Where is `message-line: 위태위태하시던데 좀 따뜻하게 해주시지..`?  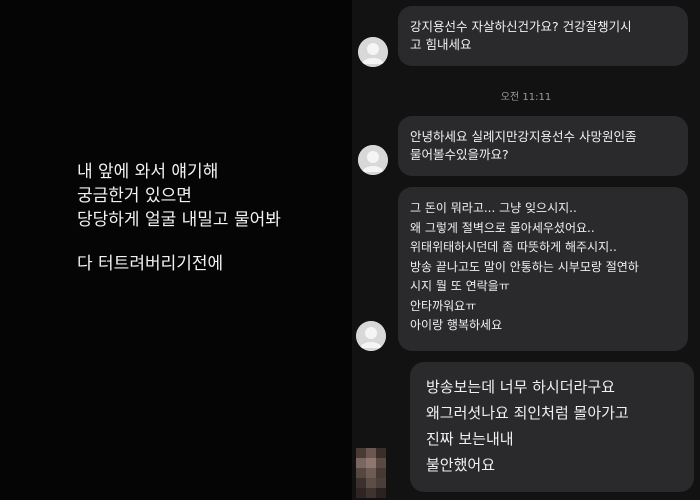 message-line: 위태위태하시던데 좀 따뜻하게 해주시지.. is located at coordinates (513, 247).